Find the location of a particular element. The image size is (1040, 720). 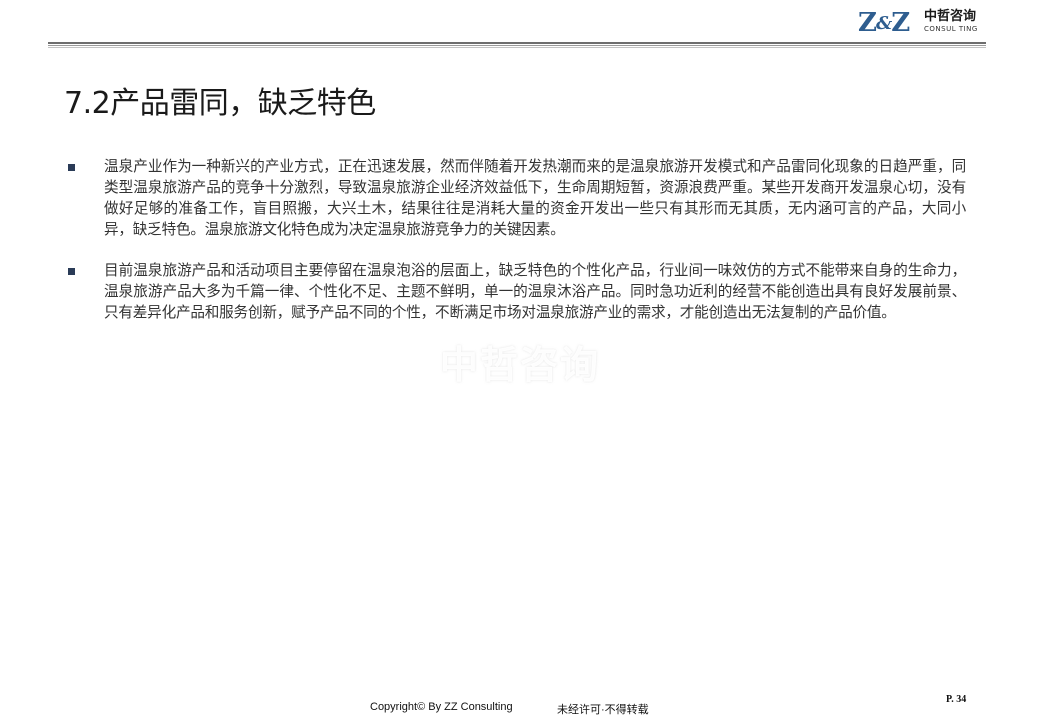

slide-title: 7.2产品雷同，缺乏特色 is located at coordinates (220, 103).